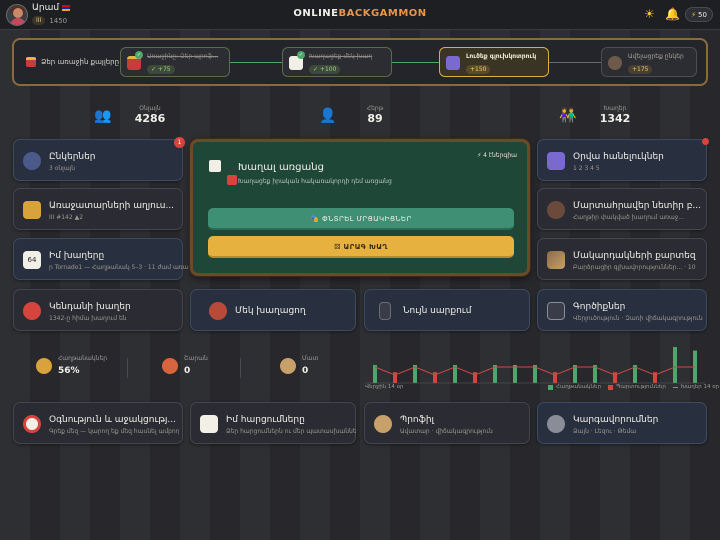 Image resolution: width=720 pixels, height=540 pixels. Describe the element at coordinates (273, 310) in the screenshot. I see `single-player-card: Մեկ խաղացող` at that location.